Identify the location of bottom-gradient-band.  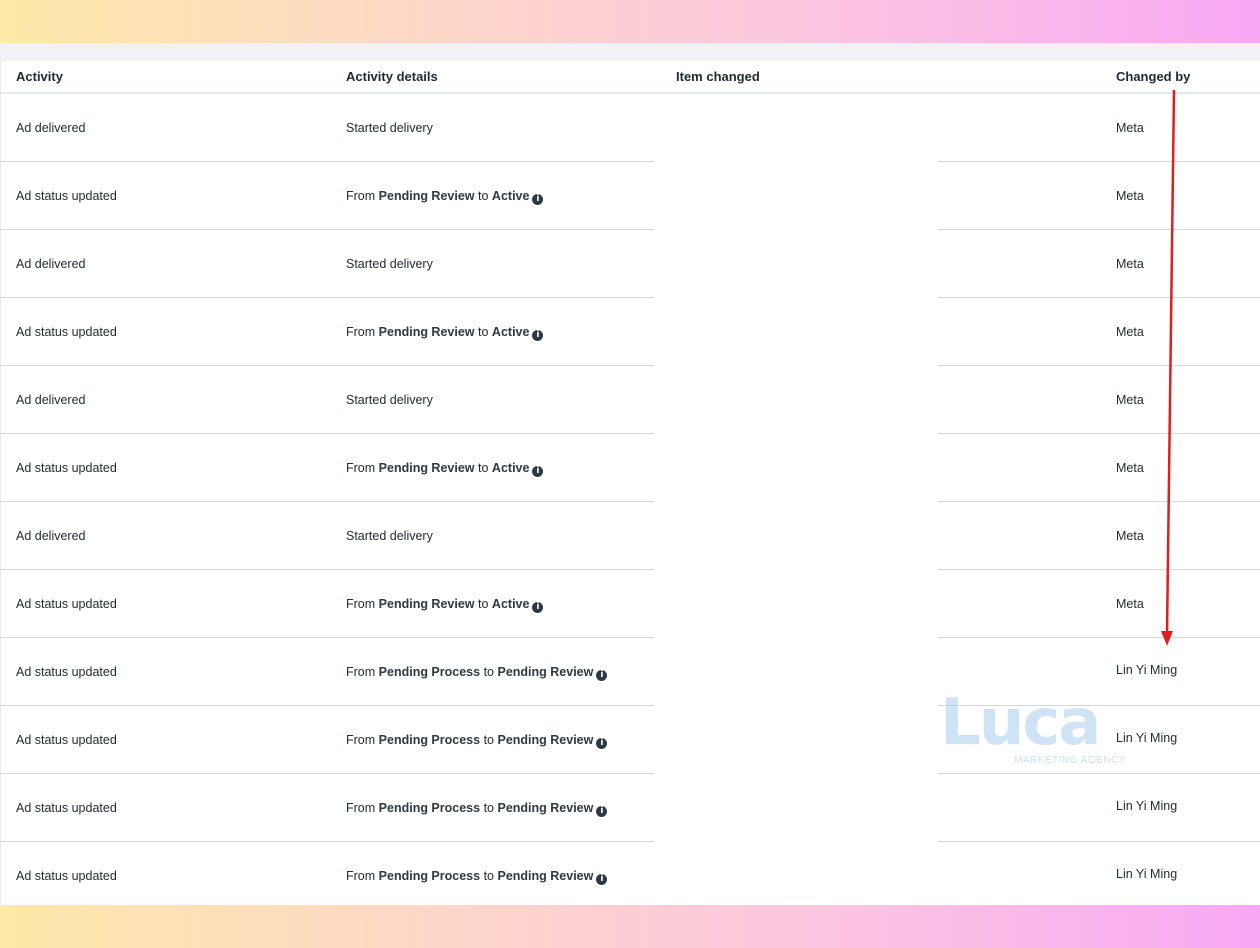
(630, 926).